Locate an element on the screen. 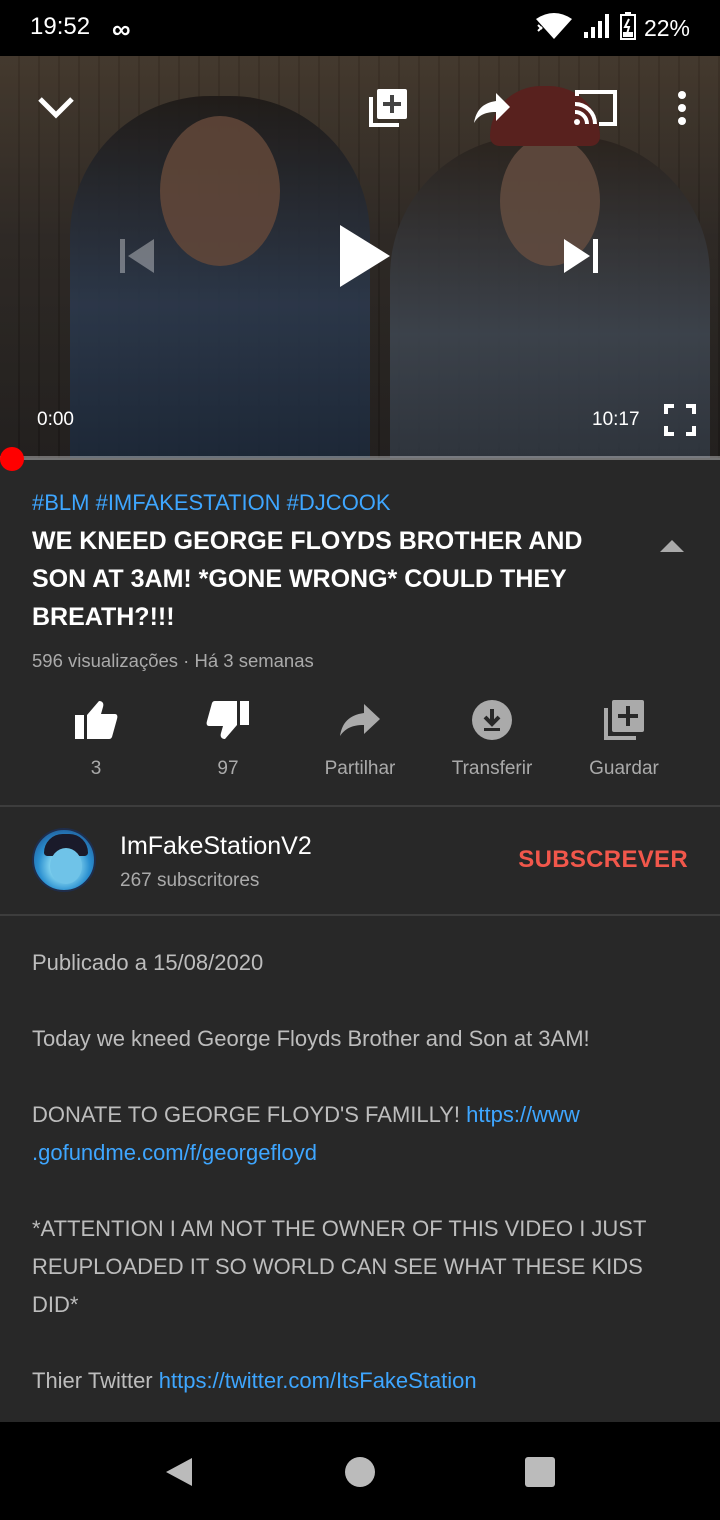 The width and height of the screenshot is (720, 1520). home-nav-icon is located at coordinates (360, 1472).